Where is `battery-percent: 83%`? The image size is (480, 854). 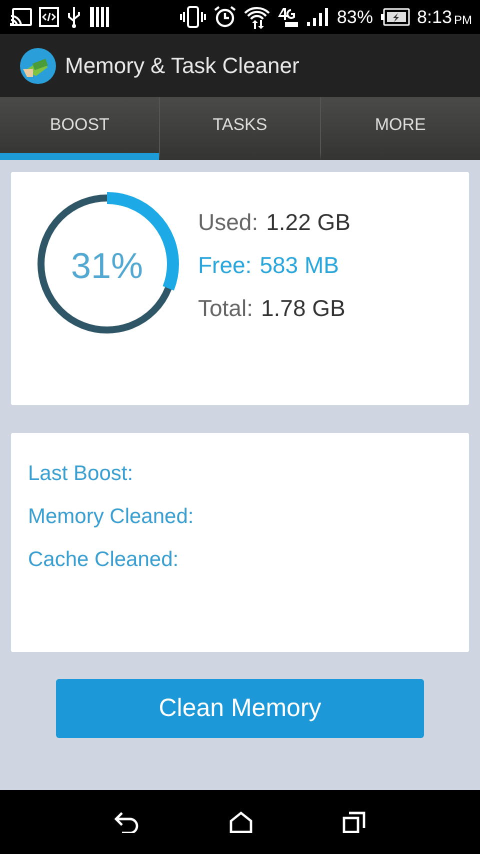 battery-percent: 83% is located at coordinates (354, 17).